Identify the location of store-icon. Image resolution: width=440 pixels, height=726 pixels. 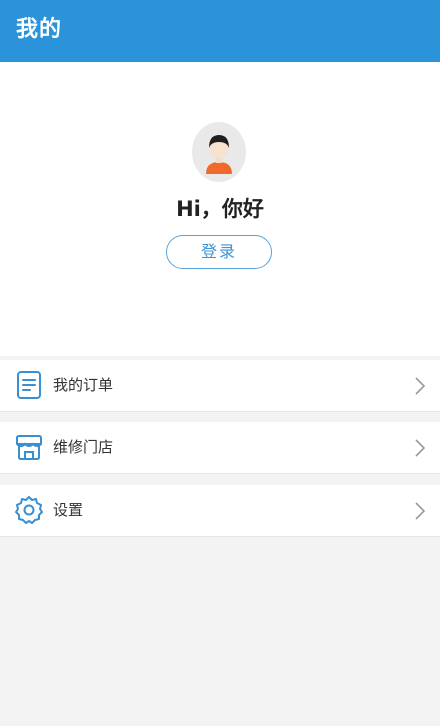
(29, 447).